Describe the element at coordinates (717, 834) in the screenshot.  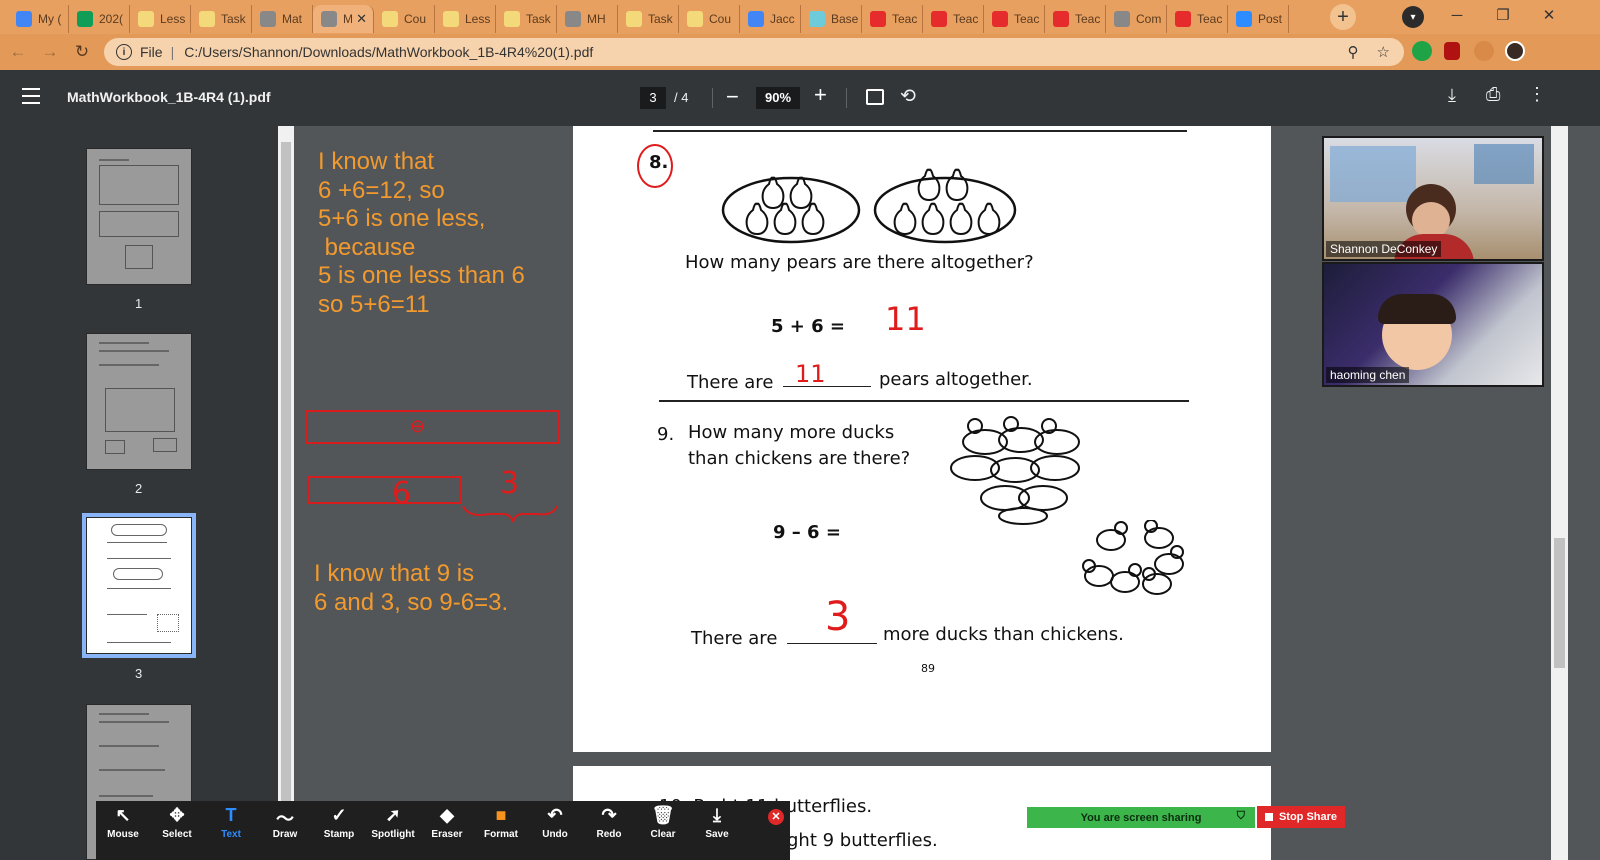
I see `tool-label: Save` at that location.